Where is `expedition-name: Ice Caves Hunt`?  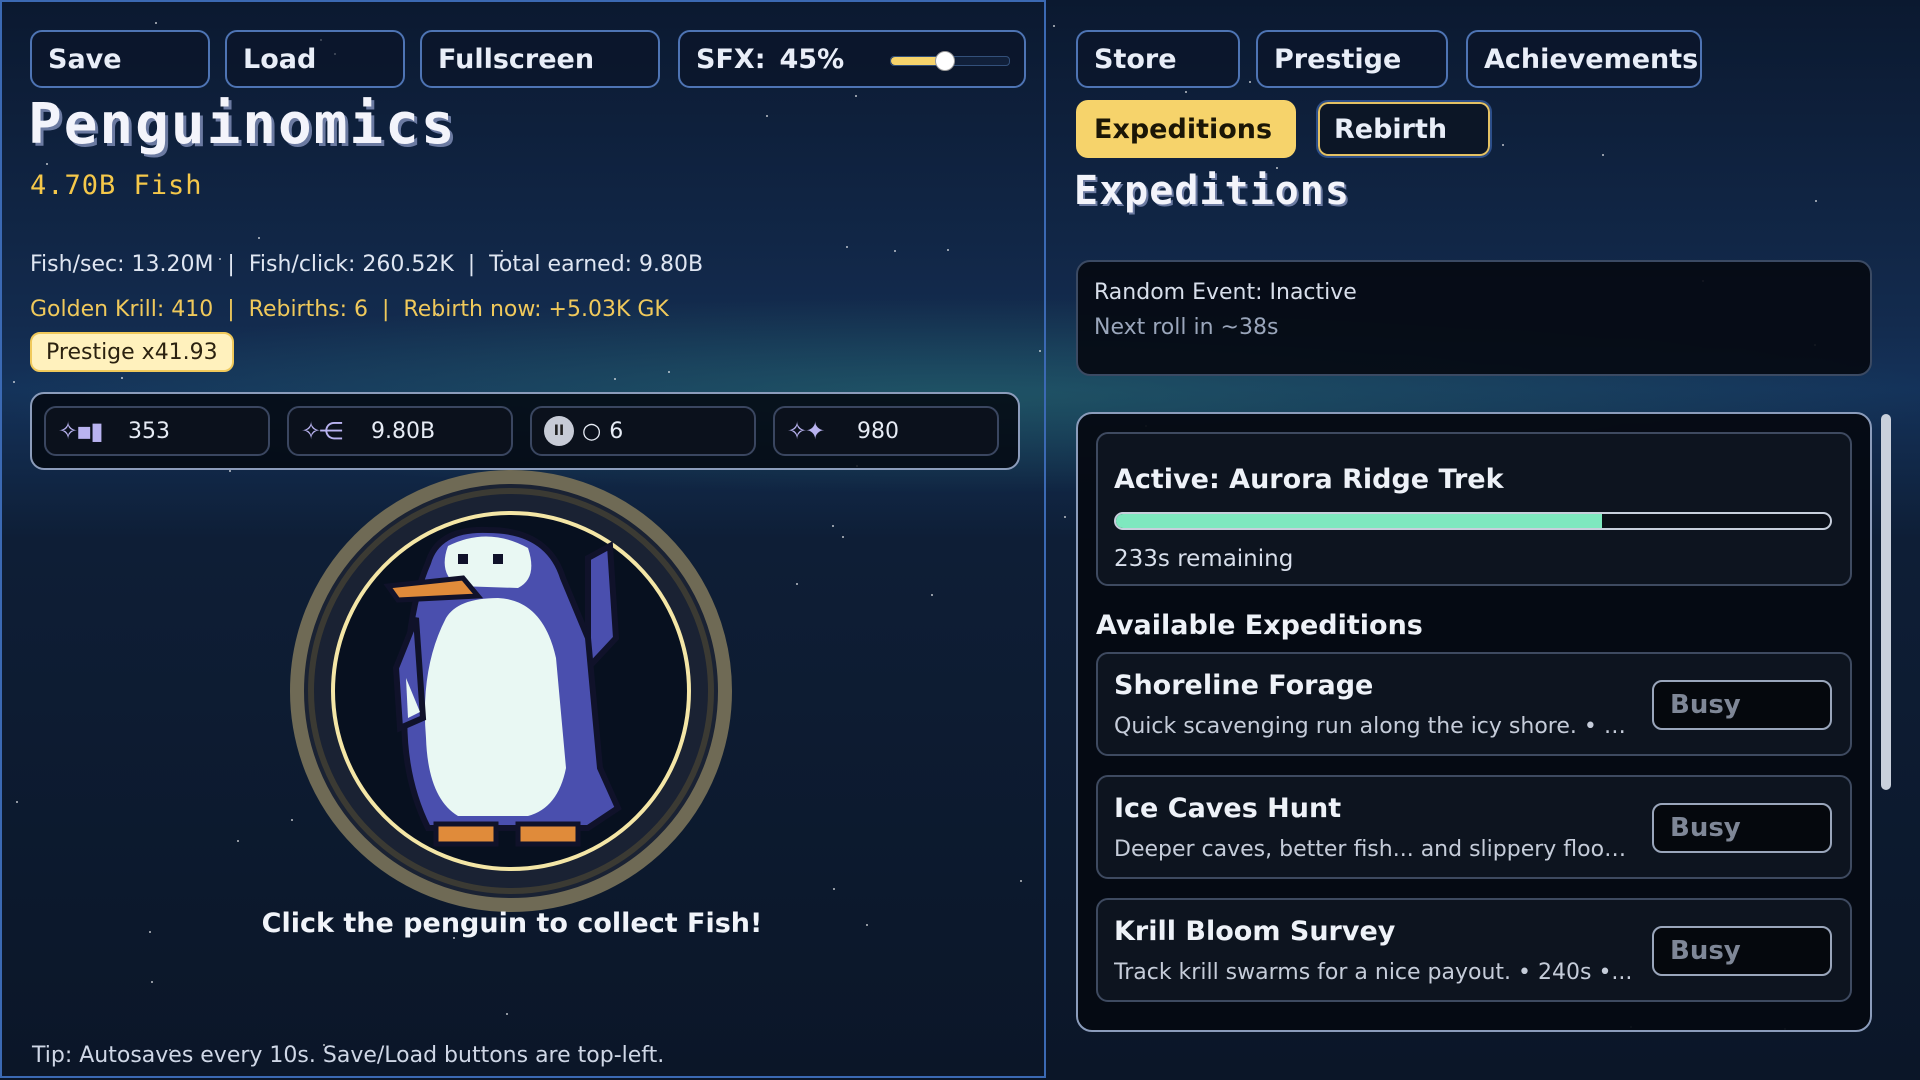 expedition-name: Ice Caves Hunt is located at coordinates (1228, 808).